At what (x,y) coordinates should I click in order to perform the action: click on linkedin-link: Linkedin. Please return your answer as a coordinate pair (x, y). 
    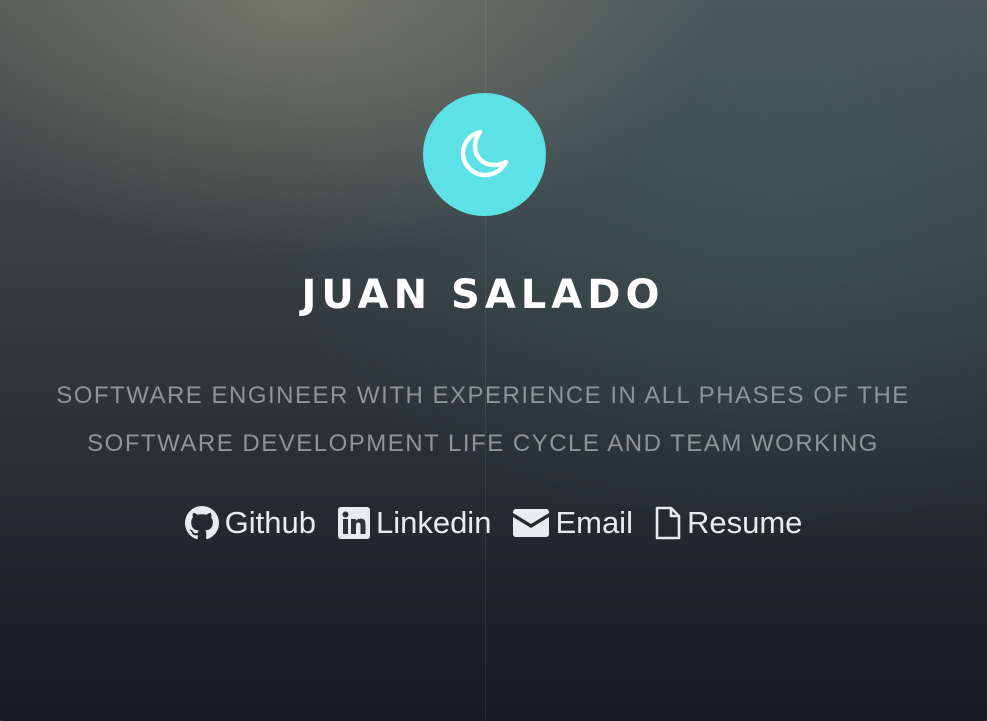
    Looking at the image, I should click on (414, 523).